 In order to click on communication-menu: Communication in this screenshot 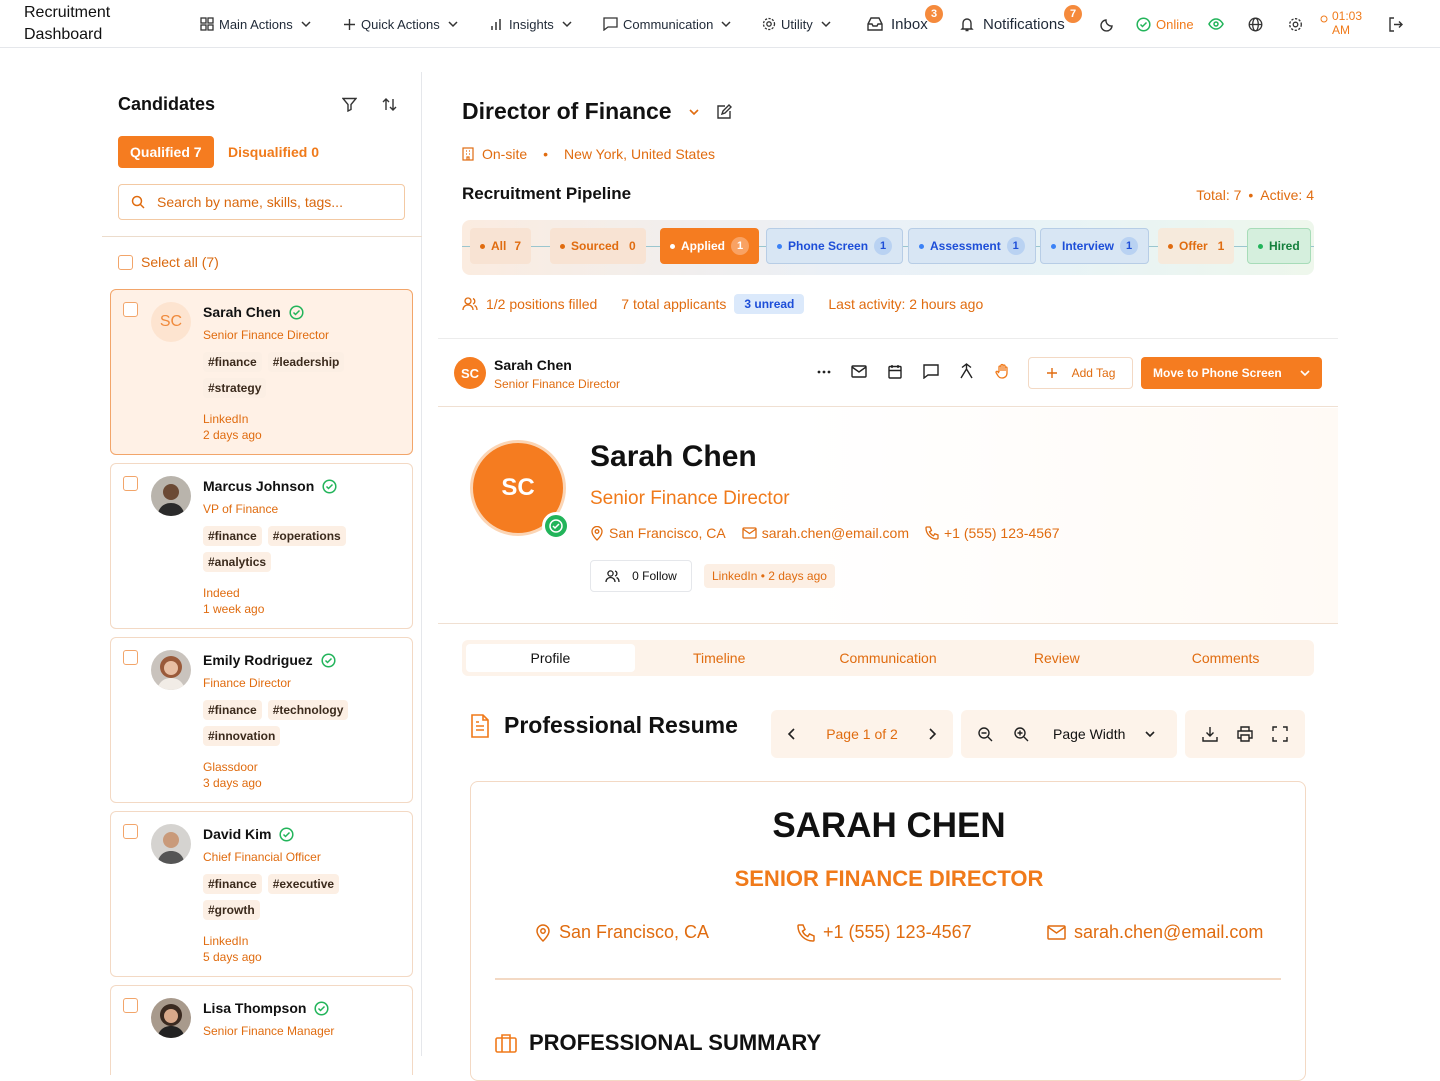, I will do `click(667, 24)`.